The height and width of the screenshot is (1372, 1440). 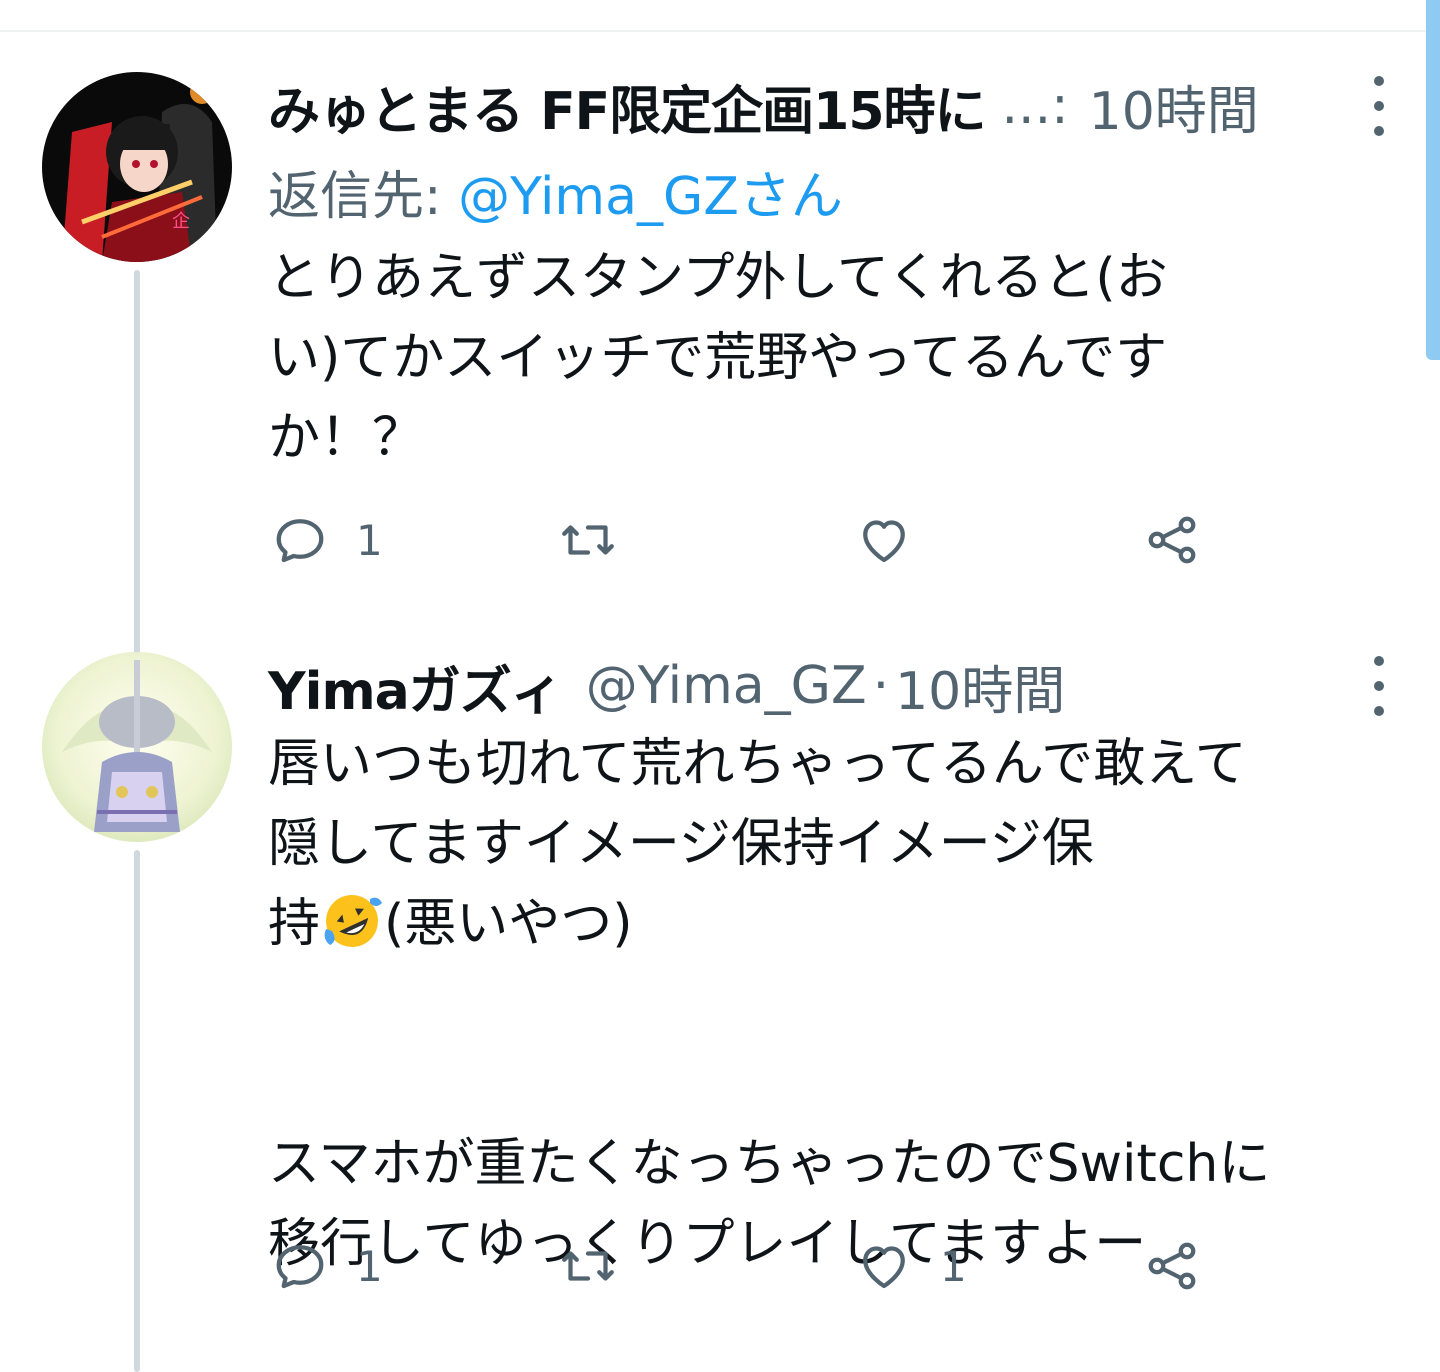 What do you see at coordinates (353, 921) in the screenshot?
I see `rolling-on-floor-laughing-icon` at bounding box center [353, 921].